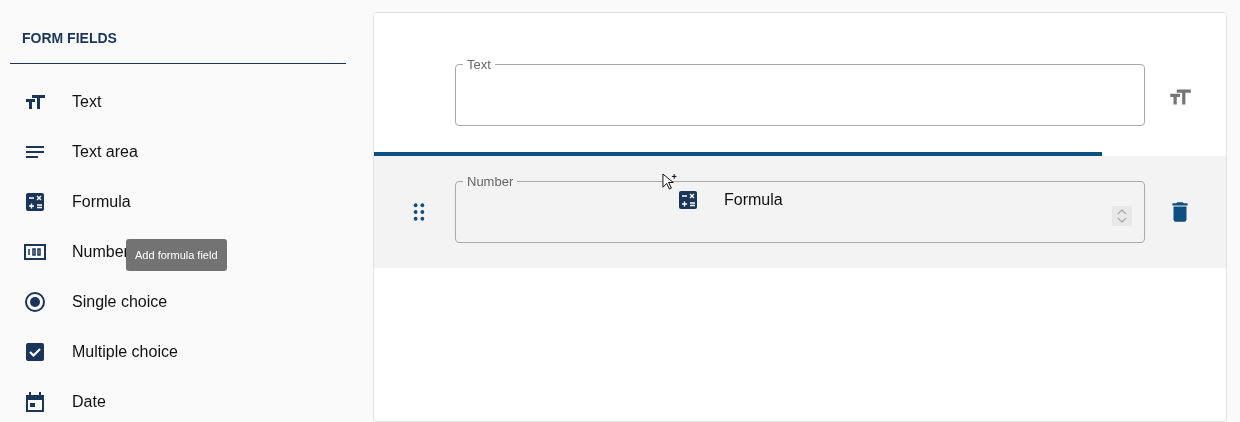  What do you see at coordinates (35, 302) in the screenshot?
I see `radio-icon` at bounding box center [35, 302].